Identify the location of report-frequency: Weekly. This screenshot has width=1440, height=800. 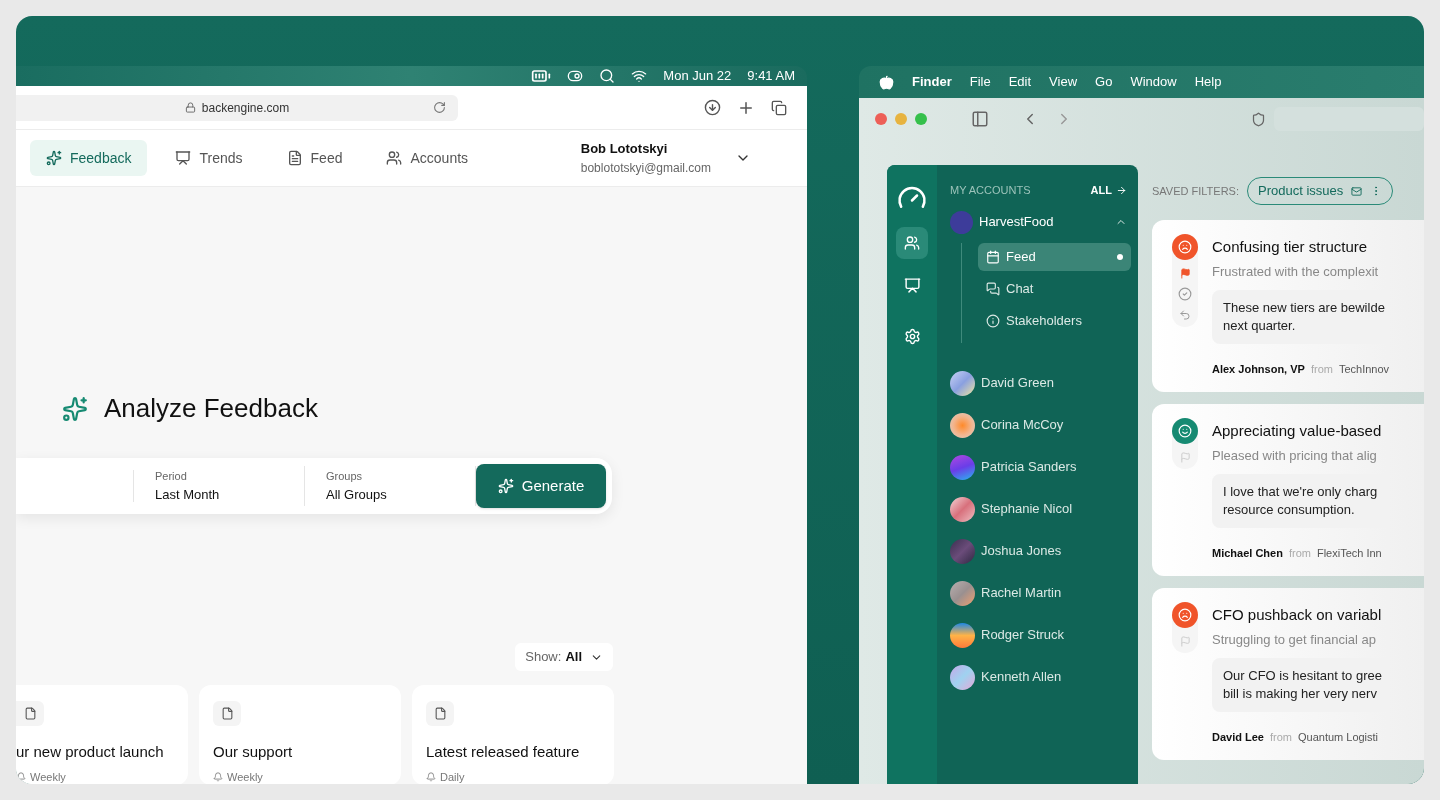
(48, 776).